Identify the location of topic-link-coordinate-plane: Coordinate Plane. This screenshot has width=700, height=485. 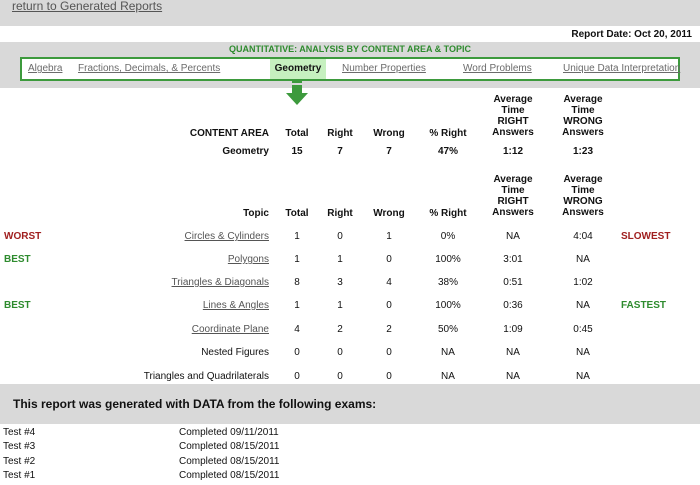
(194, 329).